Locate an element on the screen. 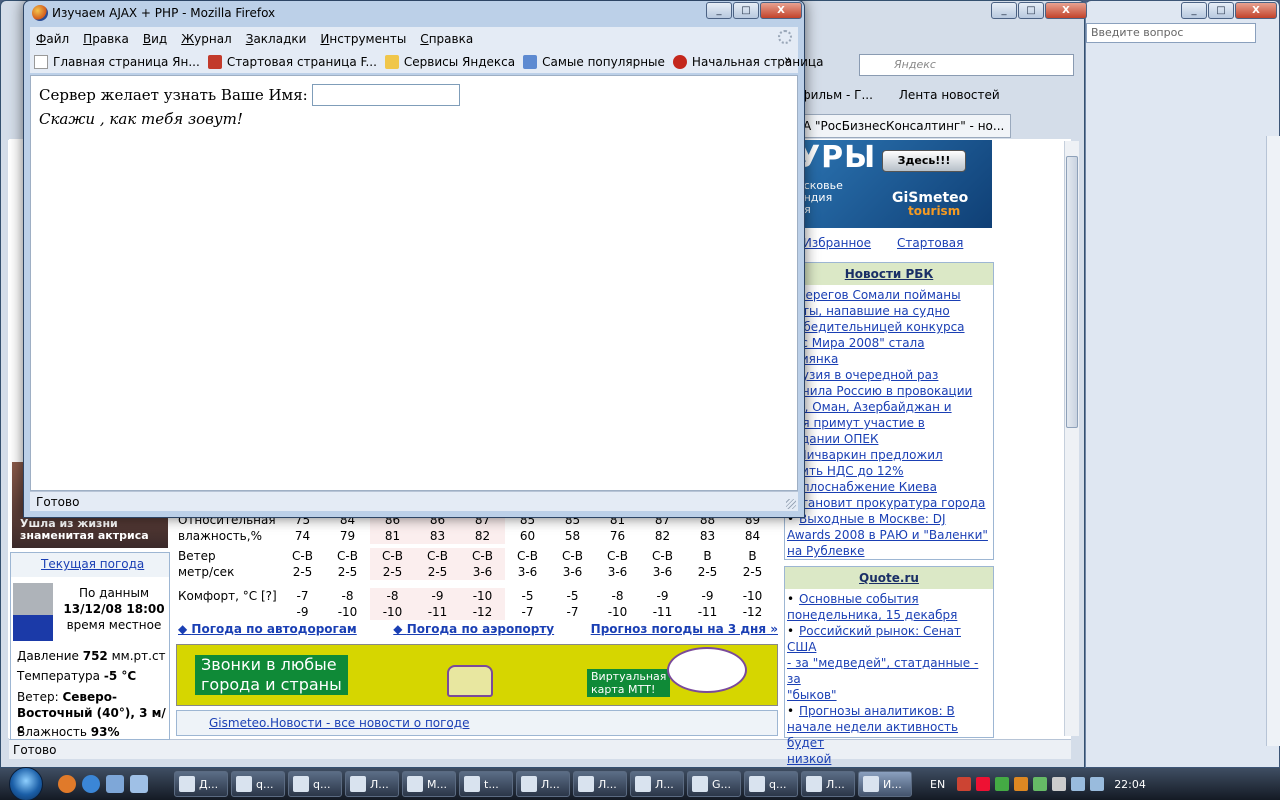 The image size is (1280, 800). gismeteo-news-link: Gismeteo.Новости - все новости о погоде is located at coordinates (339, 723).